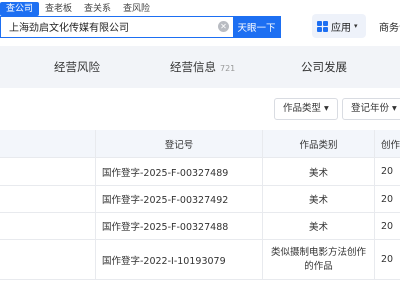 This screenshot has height=300, width=400. What do you see at coordinates (136, 9) in the screenshot?
I see `tab-search-risk: 查风险` at bounding box center [136, 9].